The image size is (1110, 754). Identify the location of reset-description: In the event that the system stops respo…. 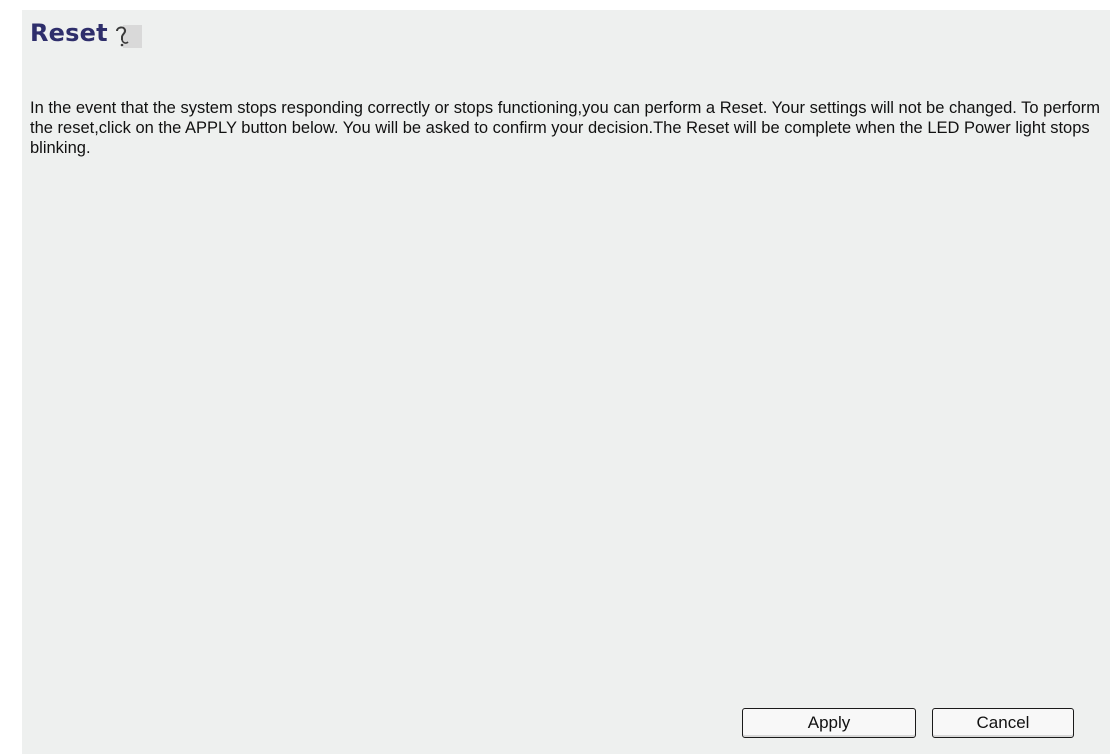
(565, 128).